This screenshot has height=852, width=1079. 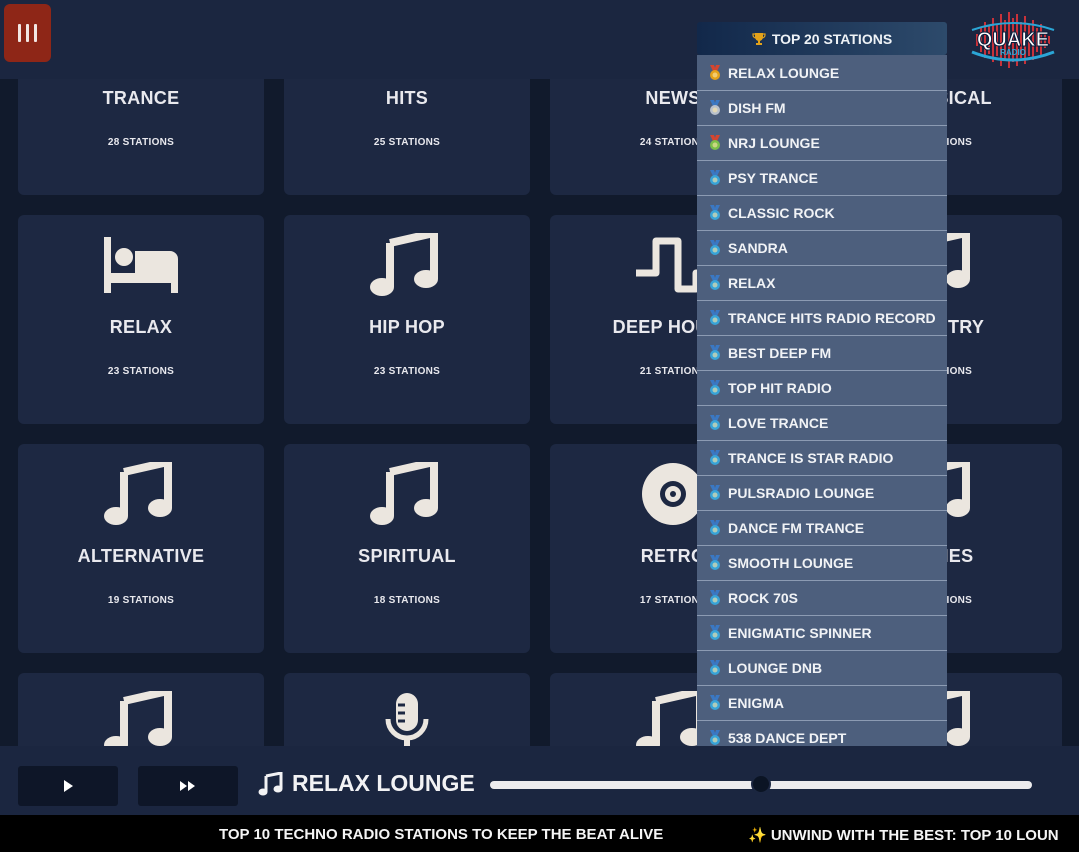 What do you see at coordinates (759, 38) in the screenshot?
I see `trophy-icon` at bounding box center [759, 38].